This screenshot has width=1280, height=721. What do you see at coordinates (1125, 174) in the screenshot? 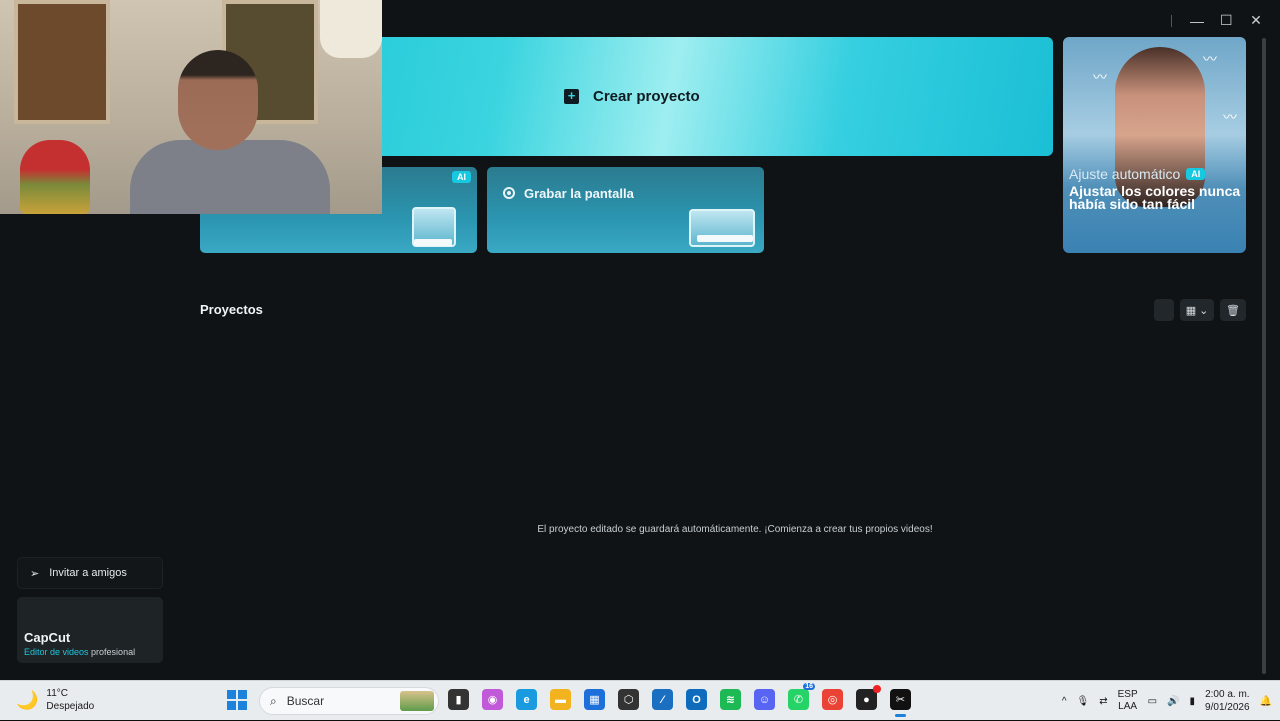
I see `promo-title-text: Ajuste automático` at bounding box center [1125, 174].